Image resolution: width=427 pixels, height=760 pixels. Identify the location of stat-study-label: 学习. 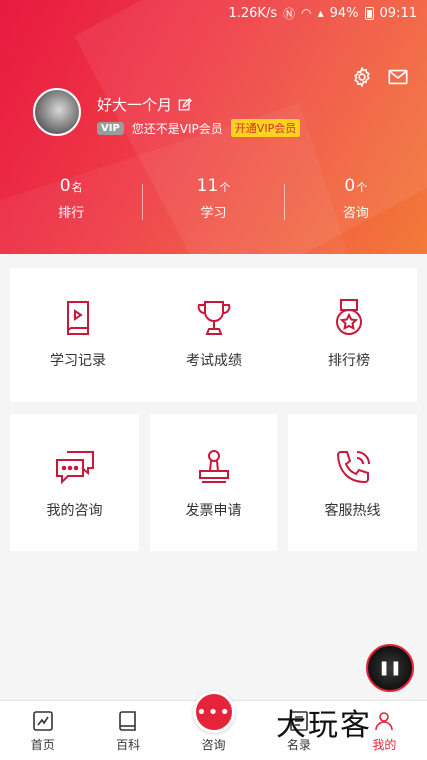
(213, 213).